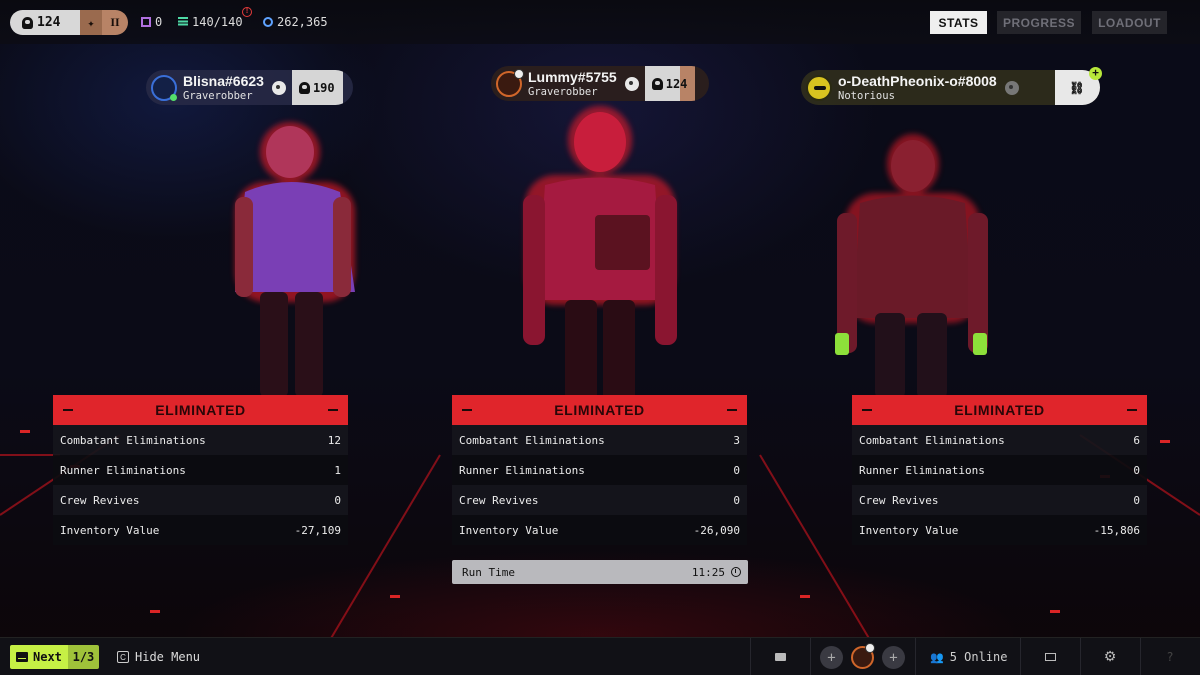  Describe the element at coordinates (716, 530) in the screenshot. I see `stat-value: -26,090` at that location.